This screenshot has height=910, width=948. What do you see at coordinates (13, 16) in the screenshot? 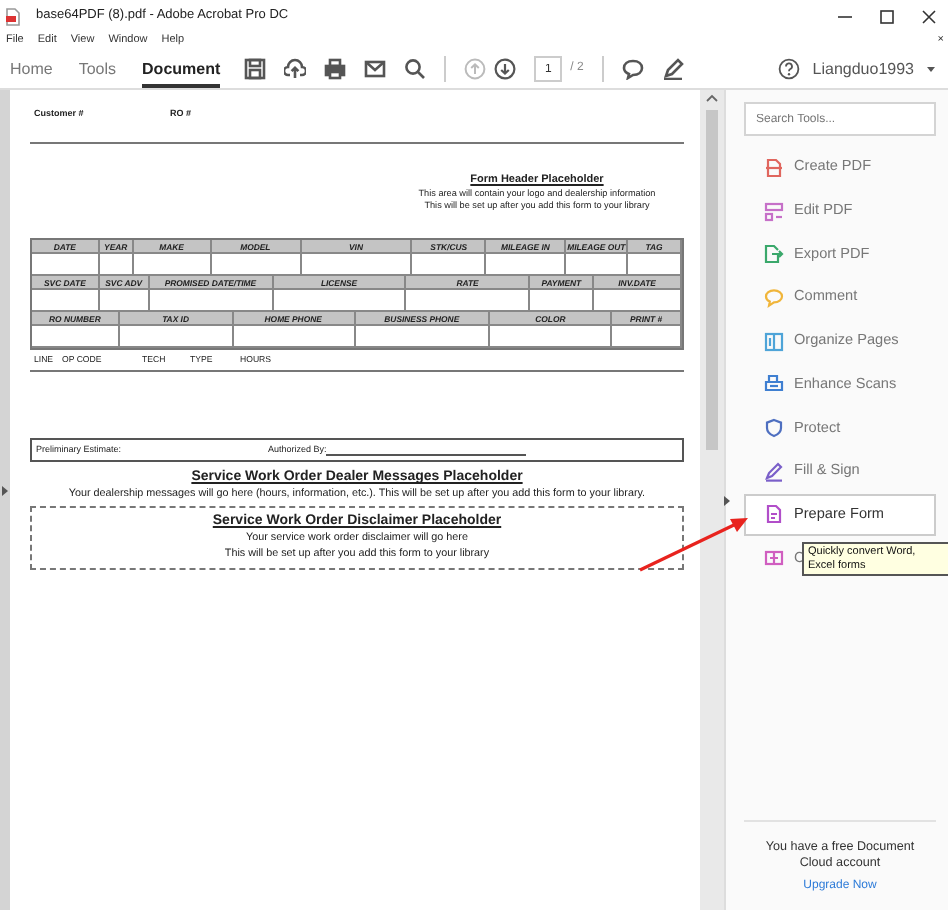
I see `pdf-file-icon` at bounding box center [13, 16].